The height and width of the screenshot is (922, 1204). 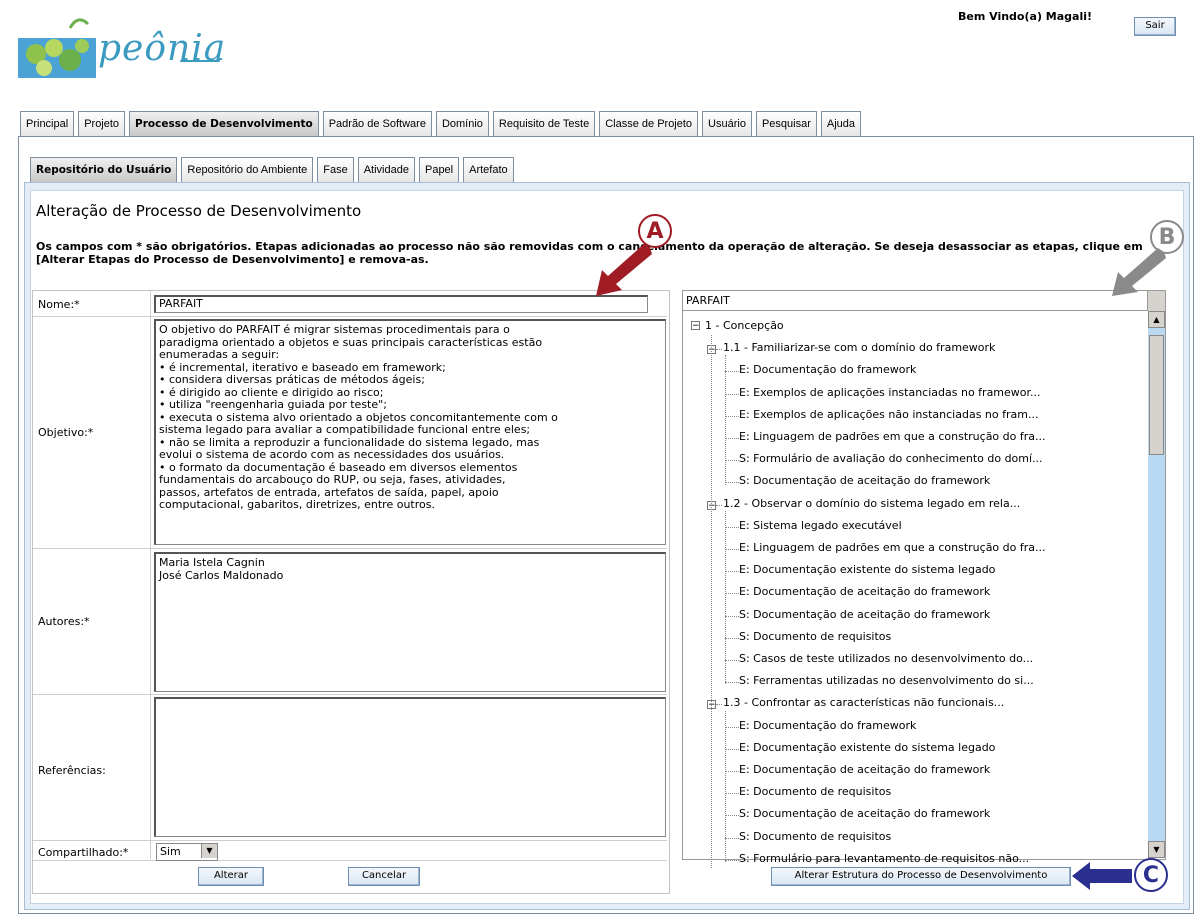 What do you see at coordinates (199, 211) in the screenshot?
I see `page-title: Alteração de Processo de Desenvolvimento` at bounding box center [199, 211].